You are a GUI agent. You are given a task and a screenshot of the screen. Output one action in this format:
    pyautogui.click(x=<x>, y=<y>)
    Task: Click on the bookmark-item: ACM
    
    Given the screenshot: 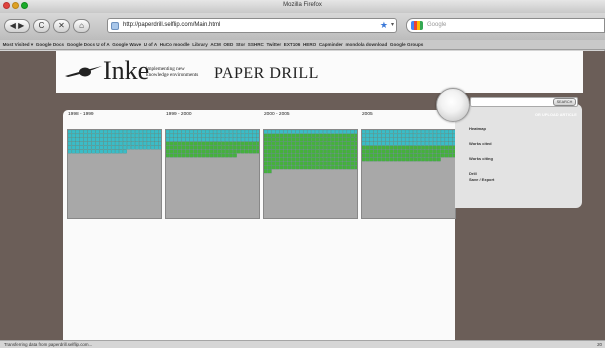 What is the action you would take?
    pyautogui.click(x=215, y=44)
    